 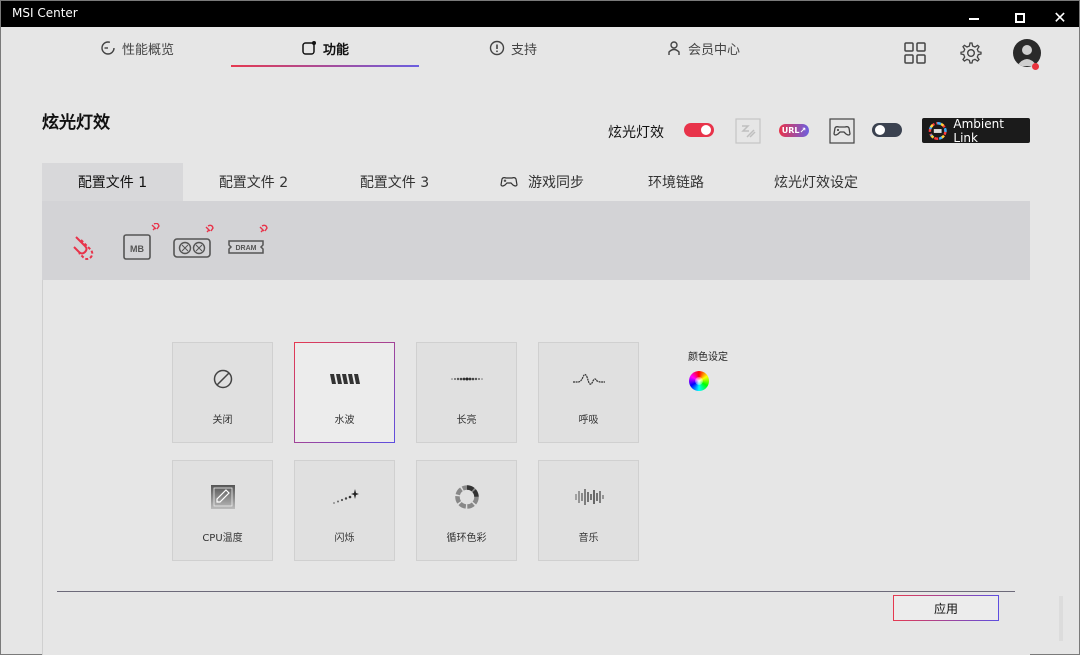 I want to click on graphics-card-icon, so click(x=193, y=241).